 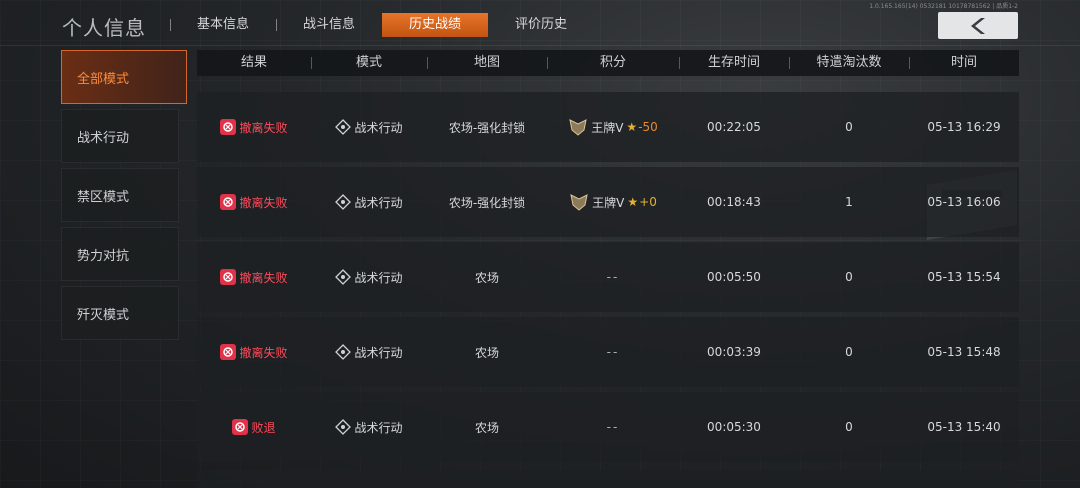 What do you see at coordinates (964, 427) in the screenshot?
I see `match-time: 05-13 15:40` at bounding box center [964, 427].